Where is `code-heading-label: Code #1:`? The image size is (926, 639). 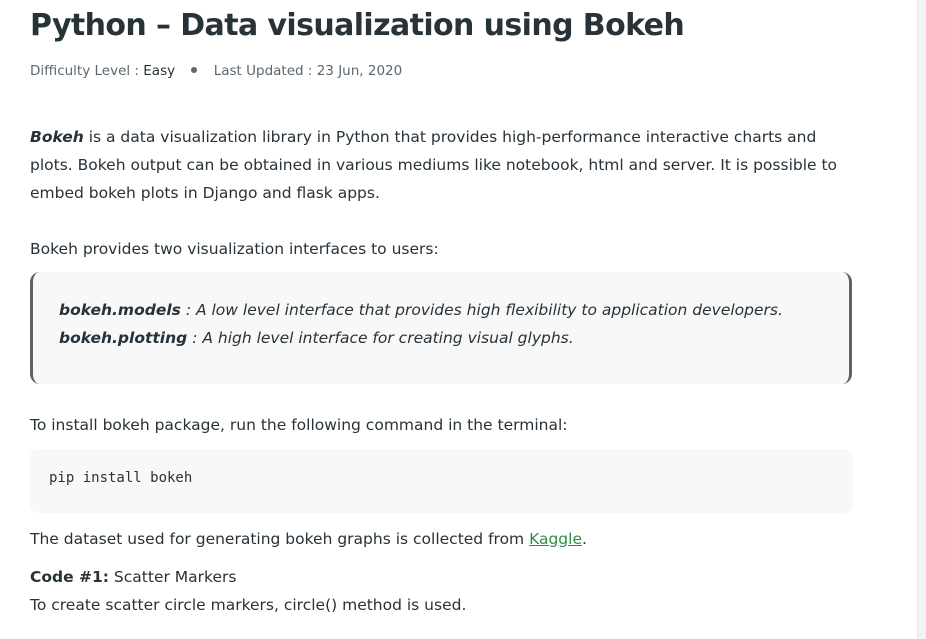
code-heading-label: Code #1: is located at coordinates (69, 577).